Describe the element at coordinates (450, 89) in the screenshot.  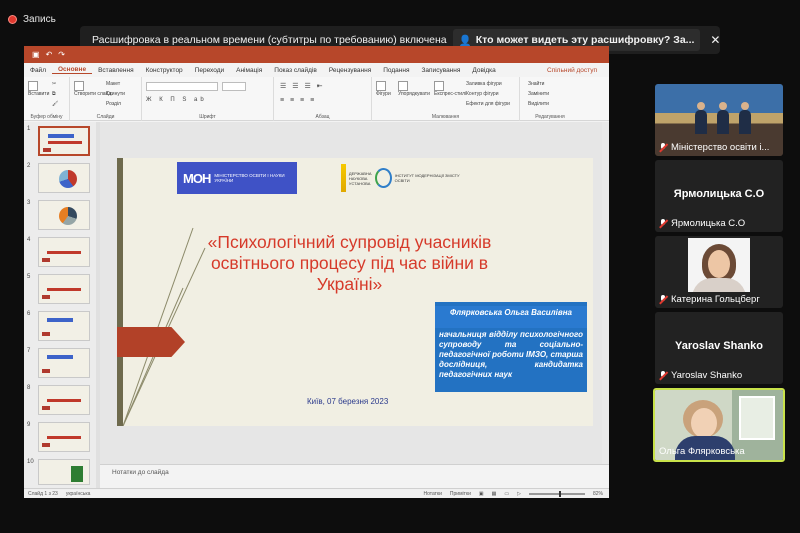
I see `quick-styles-button: Експрес-стилі` at that location.